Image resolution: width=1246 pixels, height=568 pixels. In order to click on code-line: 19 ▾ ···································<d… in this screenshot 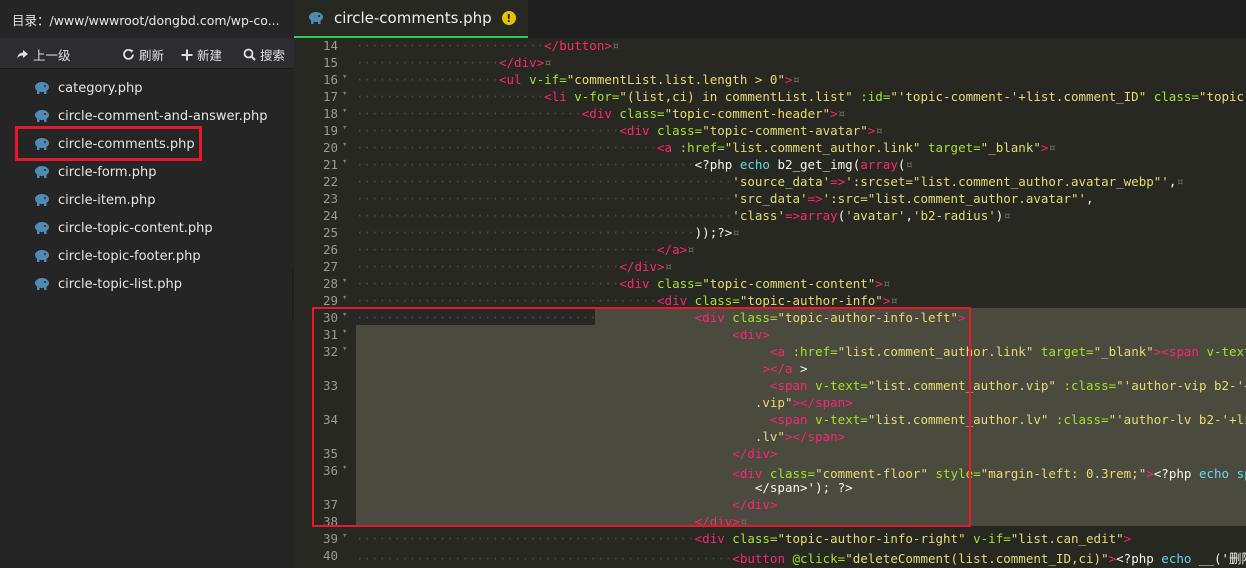, I will do `click(770, 131)`.